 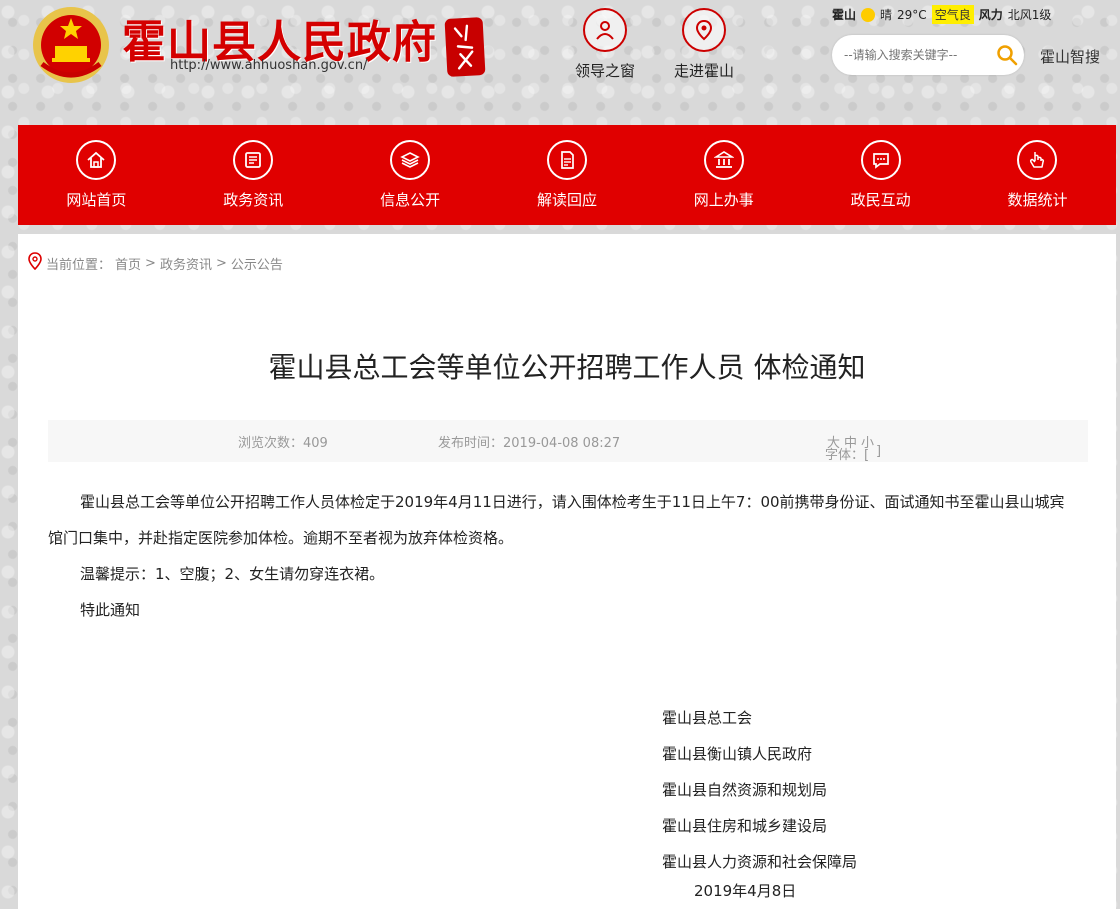 I want to click on nav-home-label: 网站首页, so click(x=96, y=200).